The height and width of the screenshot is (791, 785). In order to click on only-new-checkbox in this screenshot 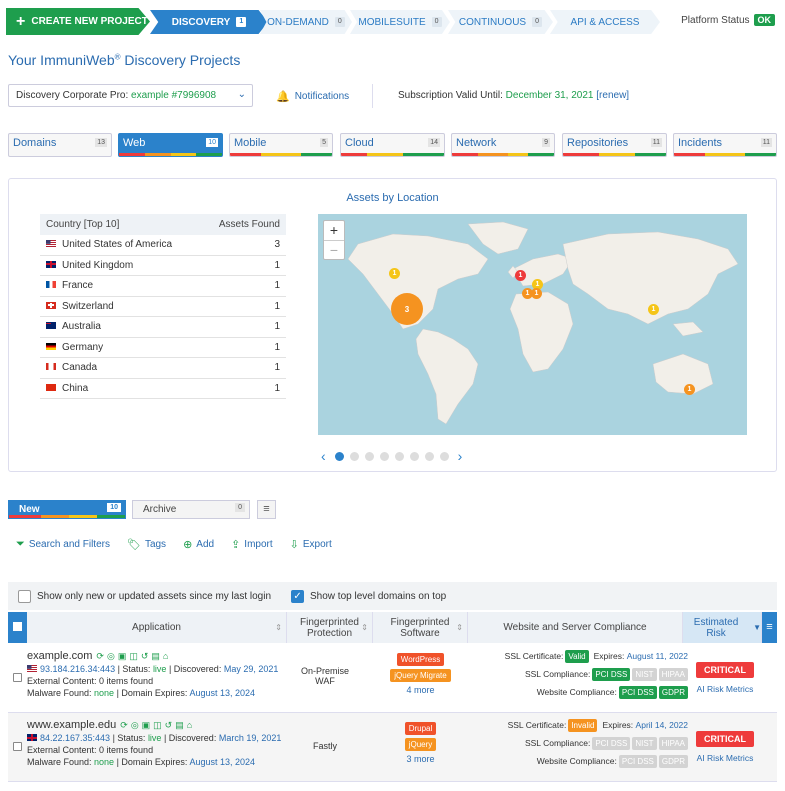, I will do `click(24, 596)`.